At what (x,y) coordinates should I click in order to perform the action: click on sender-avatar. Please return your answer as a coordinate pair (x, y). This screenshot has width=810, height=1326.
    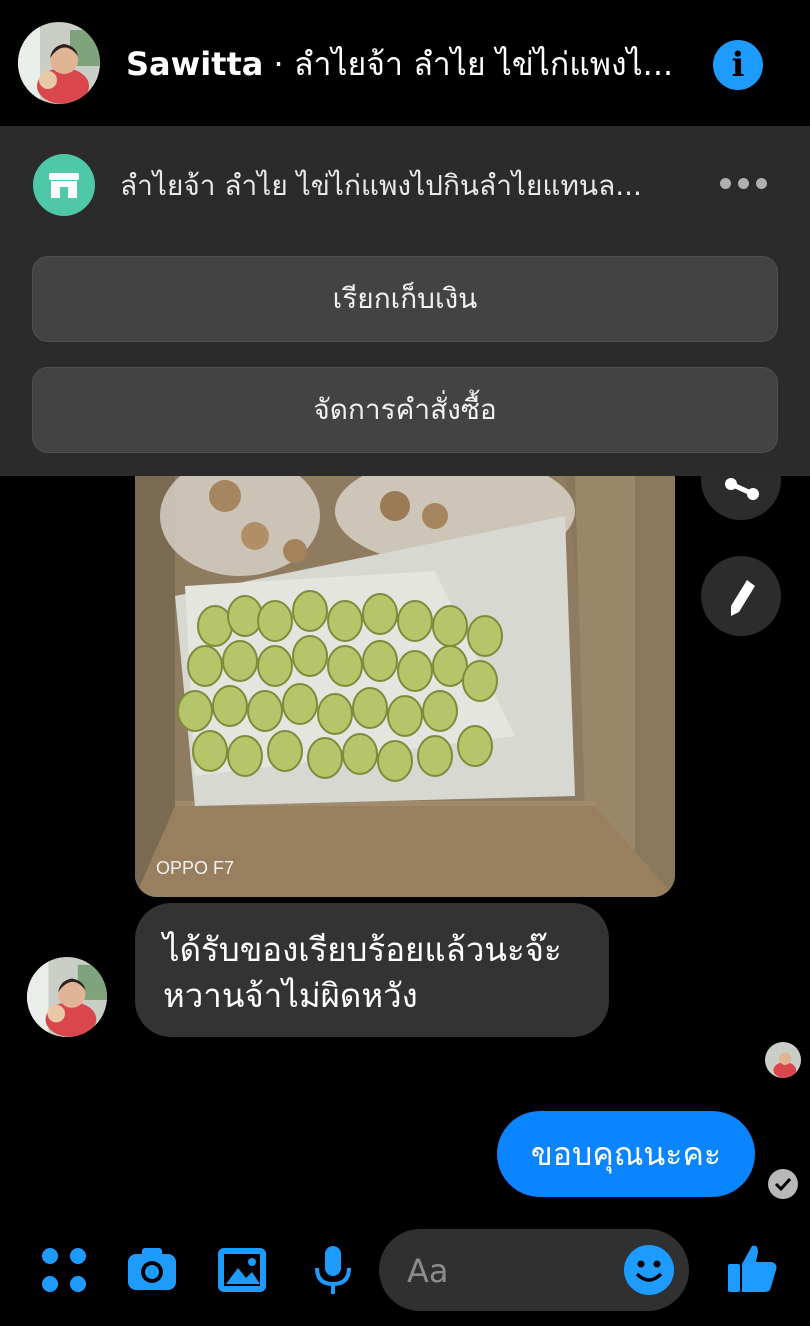
    Looking at the image, I should click on (67, 997).